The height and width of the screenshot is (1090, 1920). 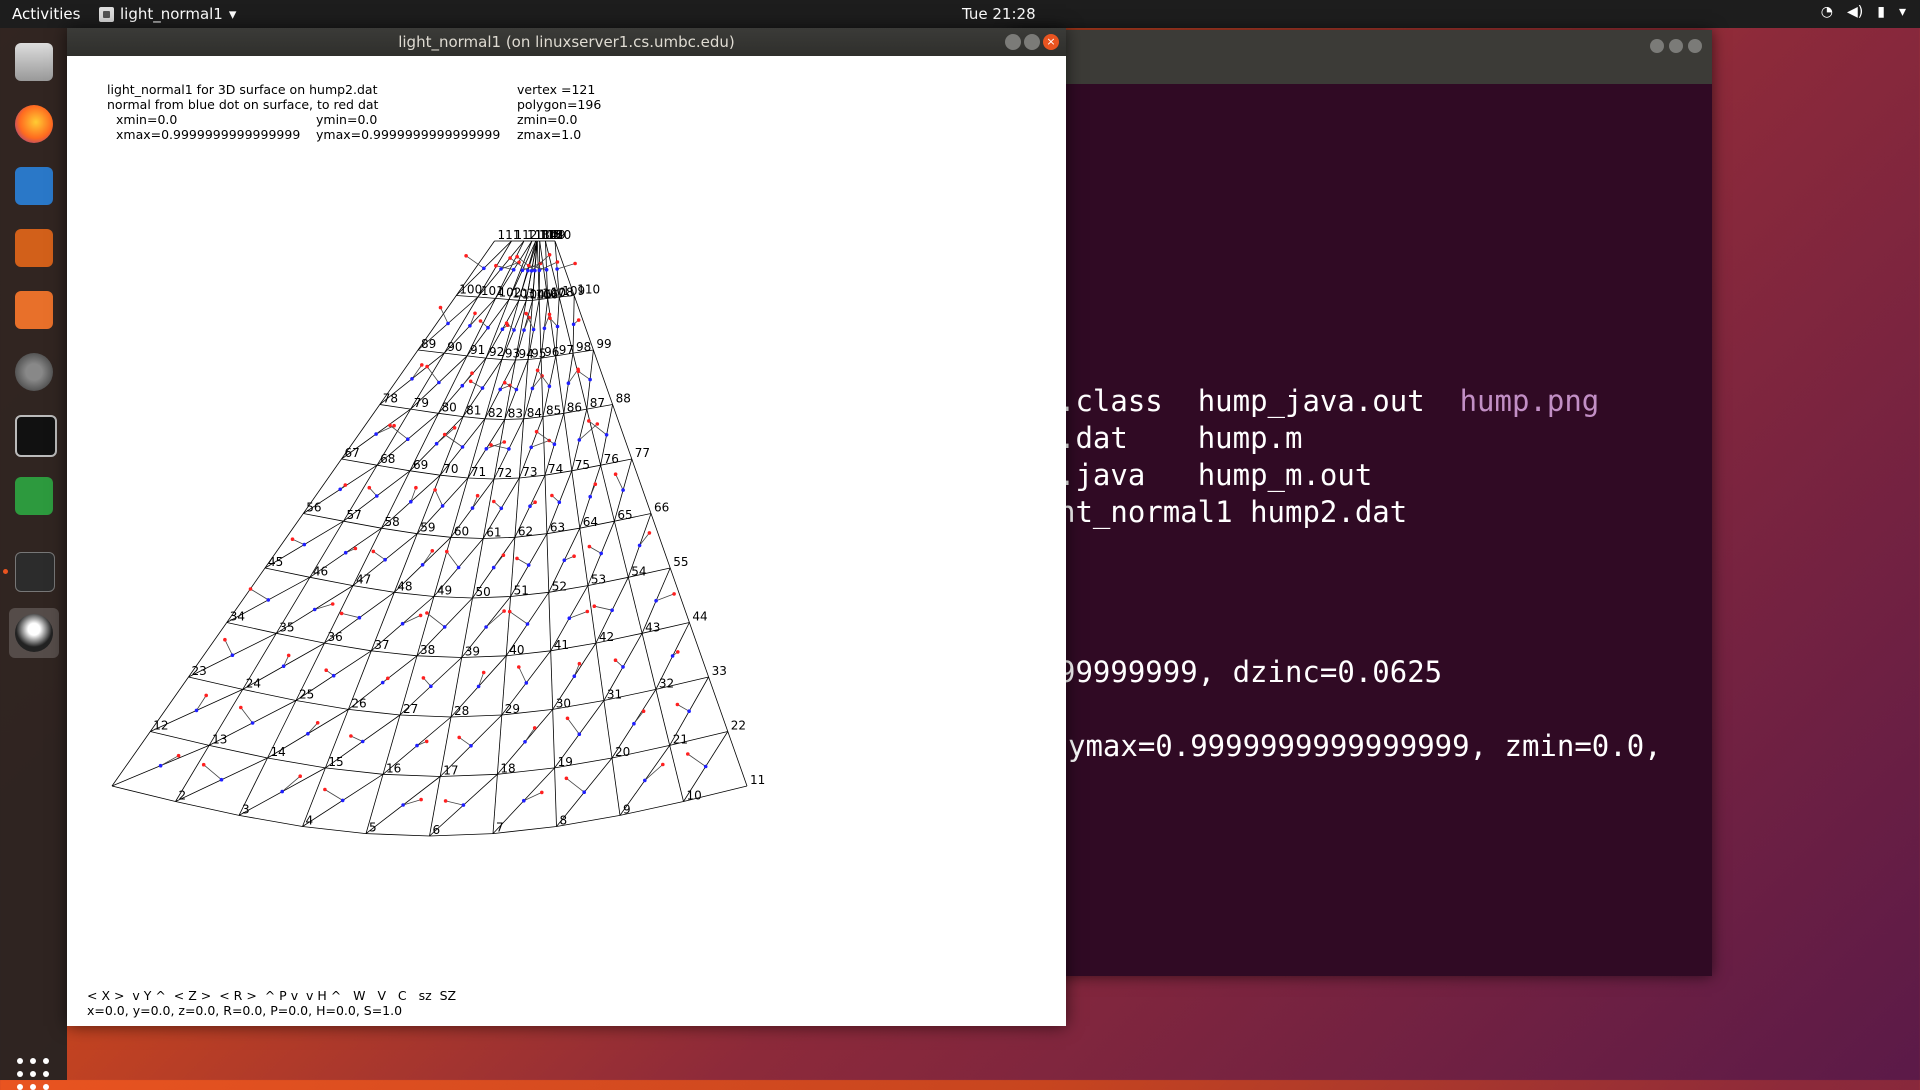 What do you see at coordinates (1013, 42) in the screenshot?
I see `minimize-icon` at bounding box center [1013, 42].